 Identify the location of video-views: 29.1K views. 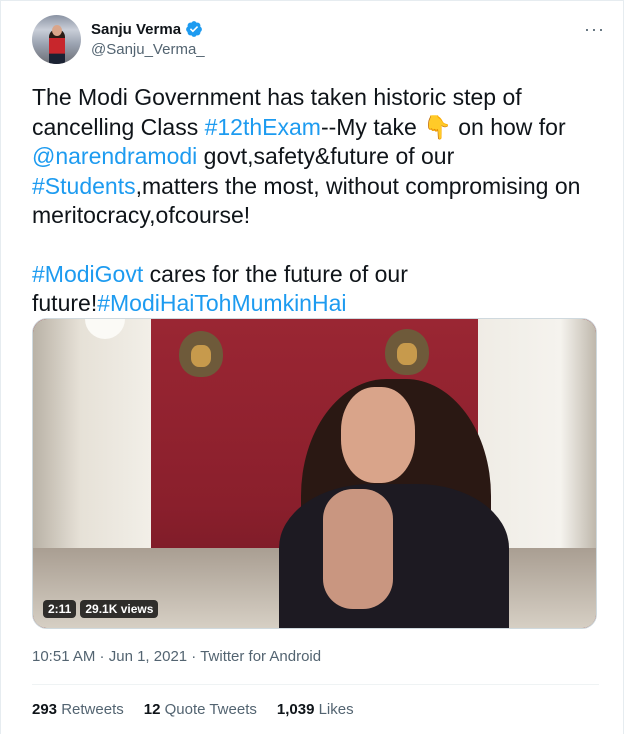
(119, 609).